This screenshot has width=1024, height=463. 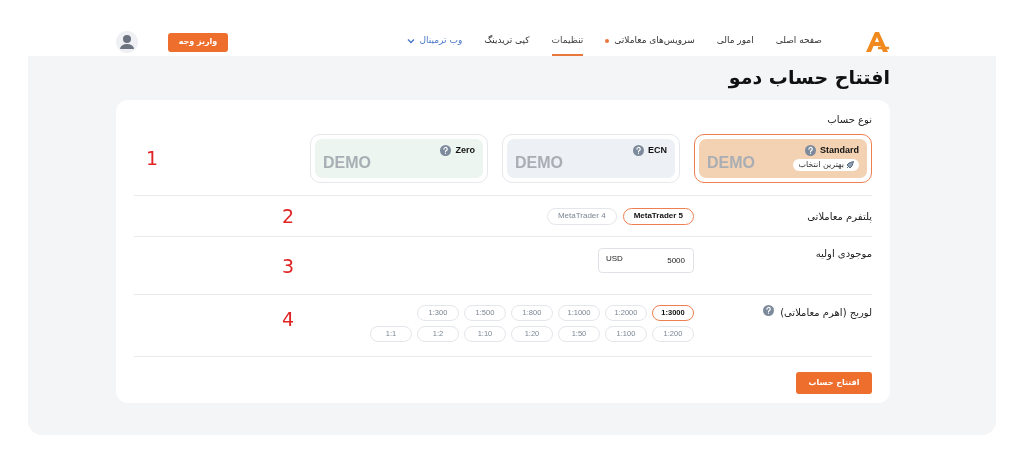 I want to click on rocket-icon, so click(x=850, y=164).